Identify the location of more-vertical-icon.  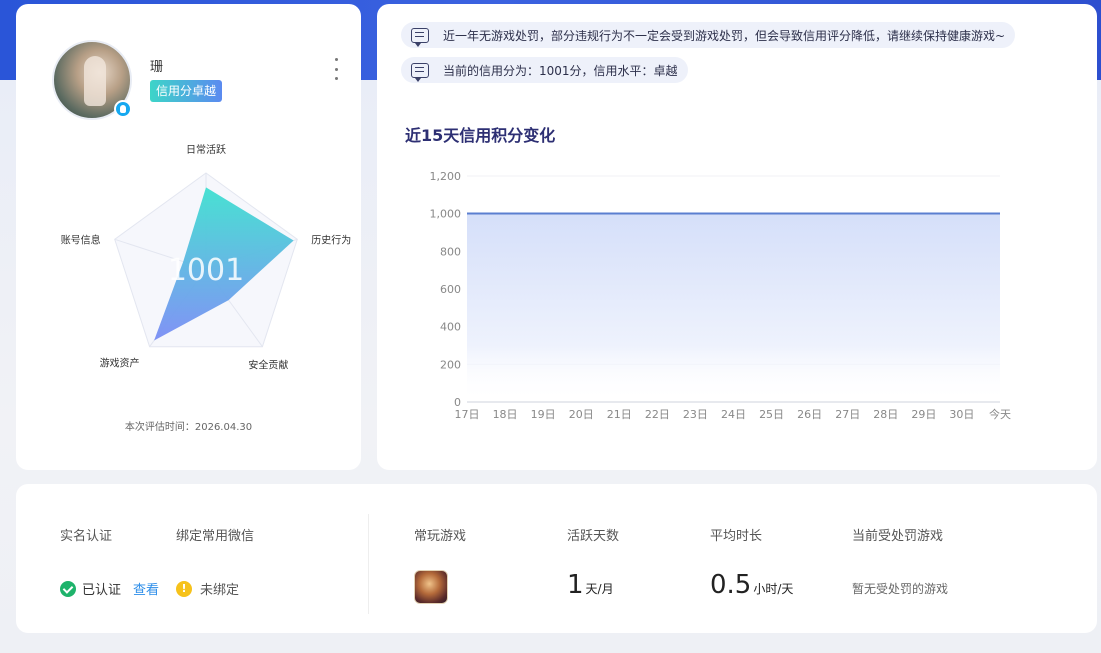
(336, 69).